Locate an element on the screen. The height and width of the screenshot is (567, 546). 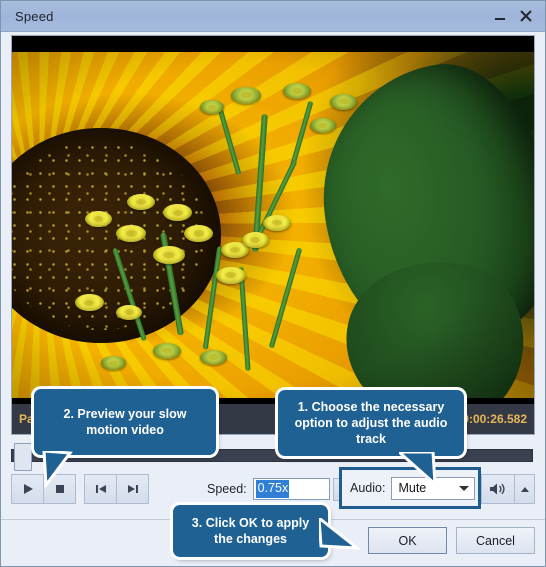
callout-ok-tail is located at coordinates (339, 533).